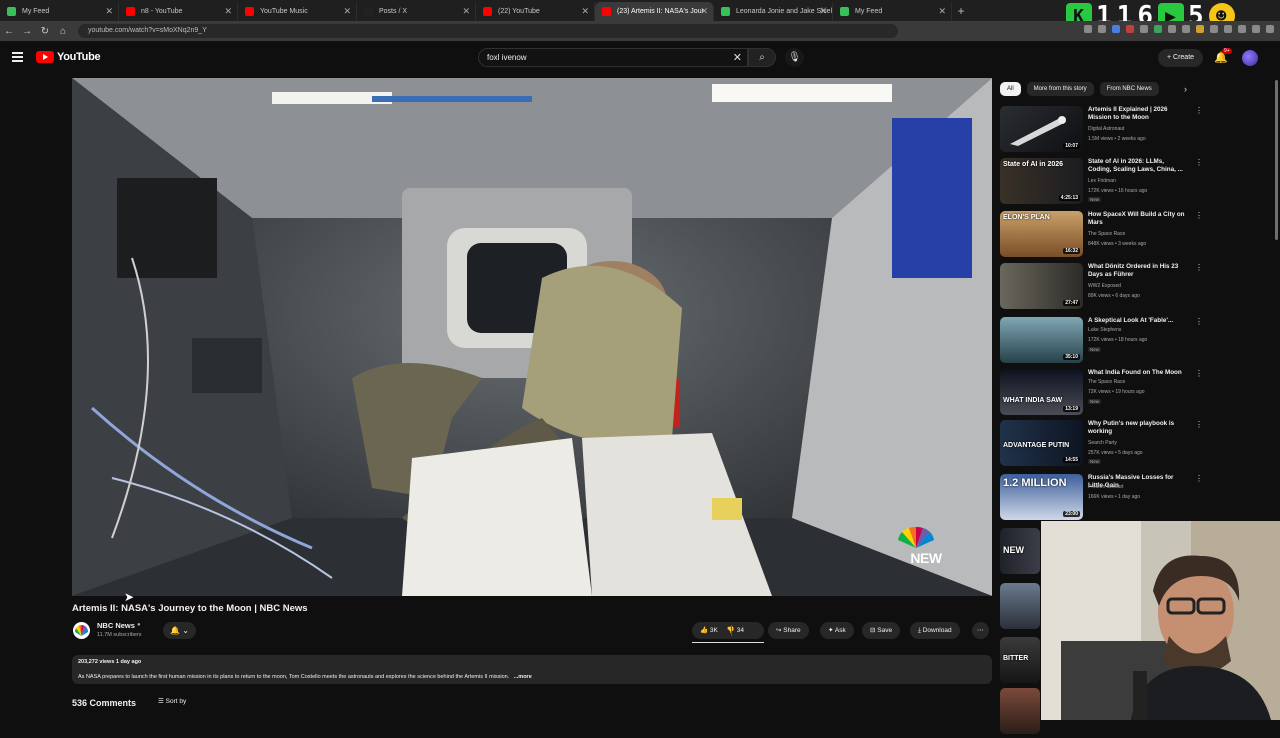 The height and width of the screenshot is (738, 1280). I want to click on video-thumbnail: ELON'S PLAN 16:32, so click(1041, 234).